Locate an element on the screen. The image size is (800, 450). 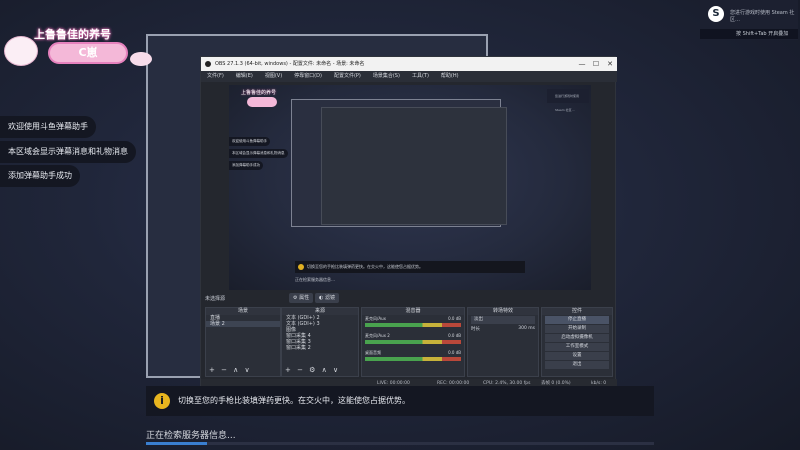
properties-button: ⚙ 属性 is located at coordinates (301, 298).